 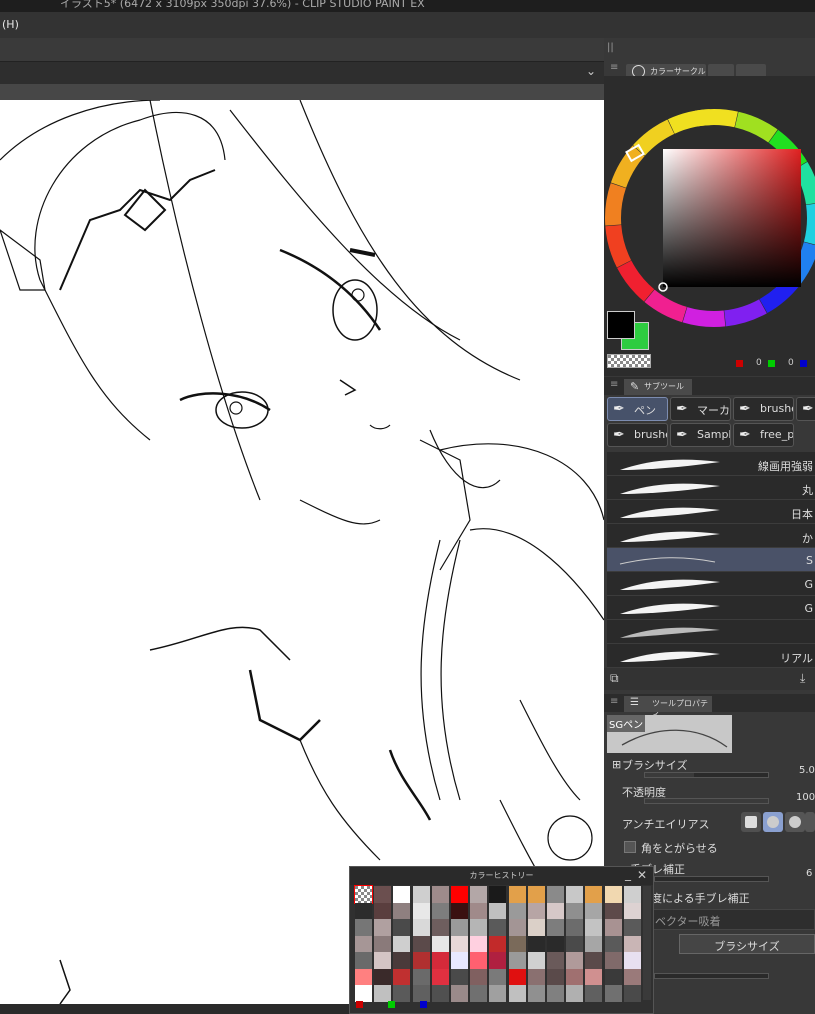 What do you see at coordinates (700, 435) in the screenshot?
I see `subtool-button: ✒ Sample` at bounding box center [700, 435].